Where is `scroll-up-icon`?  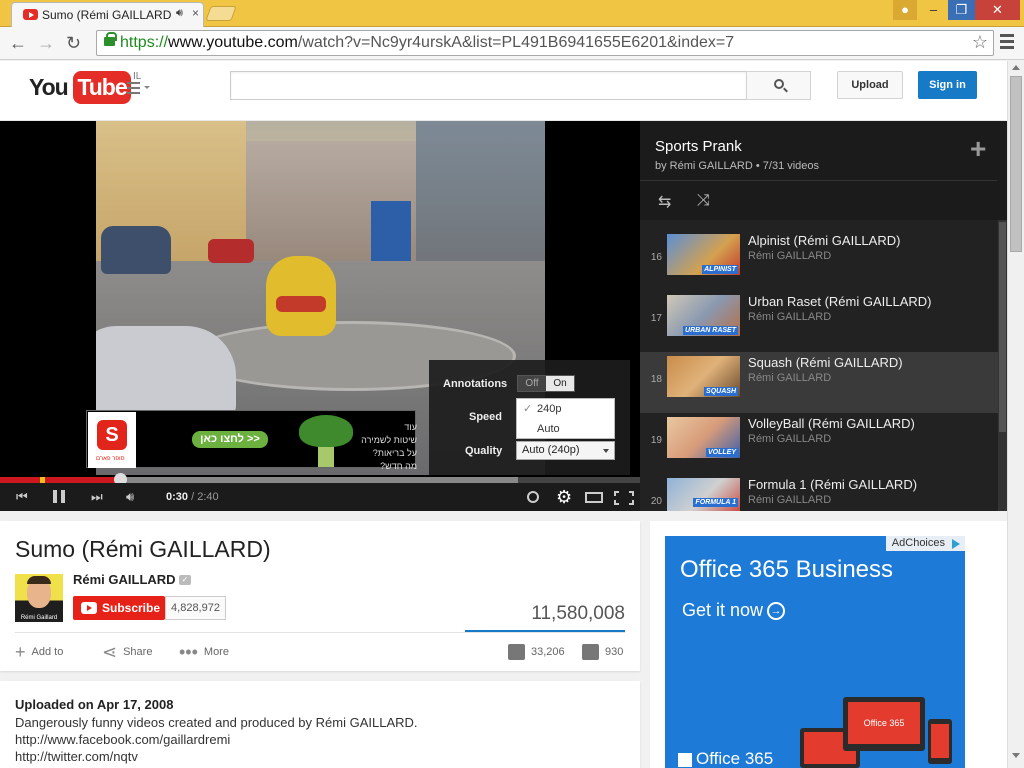
scroll-up-icon is located at coordinates (1016, 67).